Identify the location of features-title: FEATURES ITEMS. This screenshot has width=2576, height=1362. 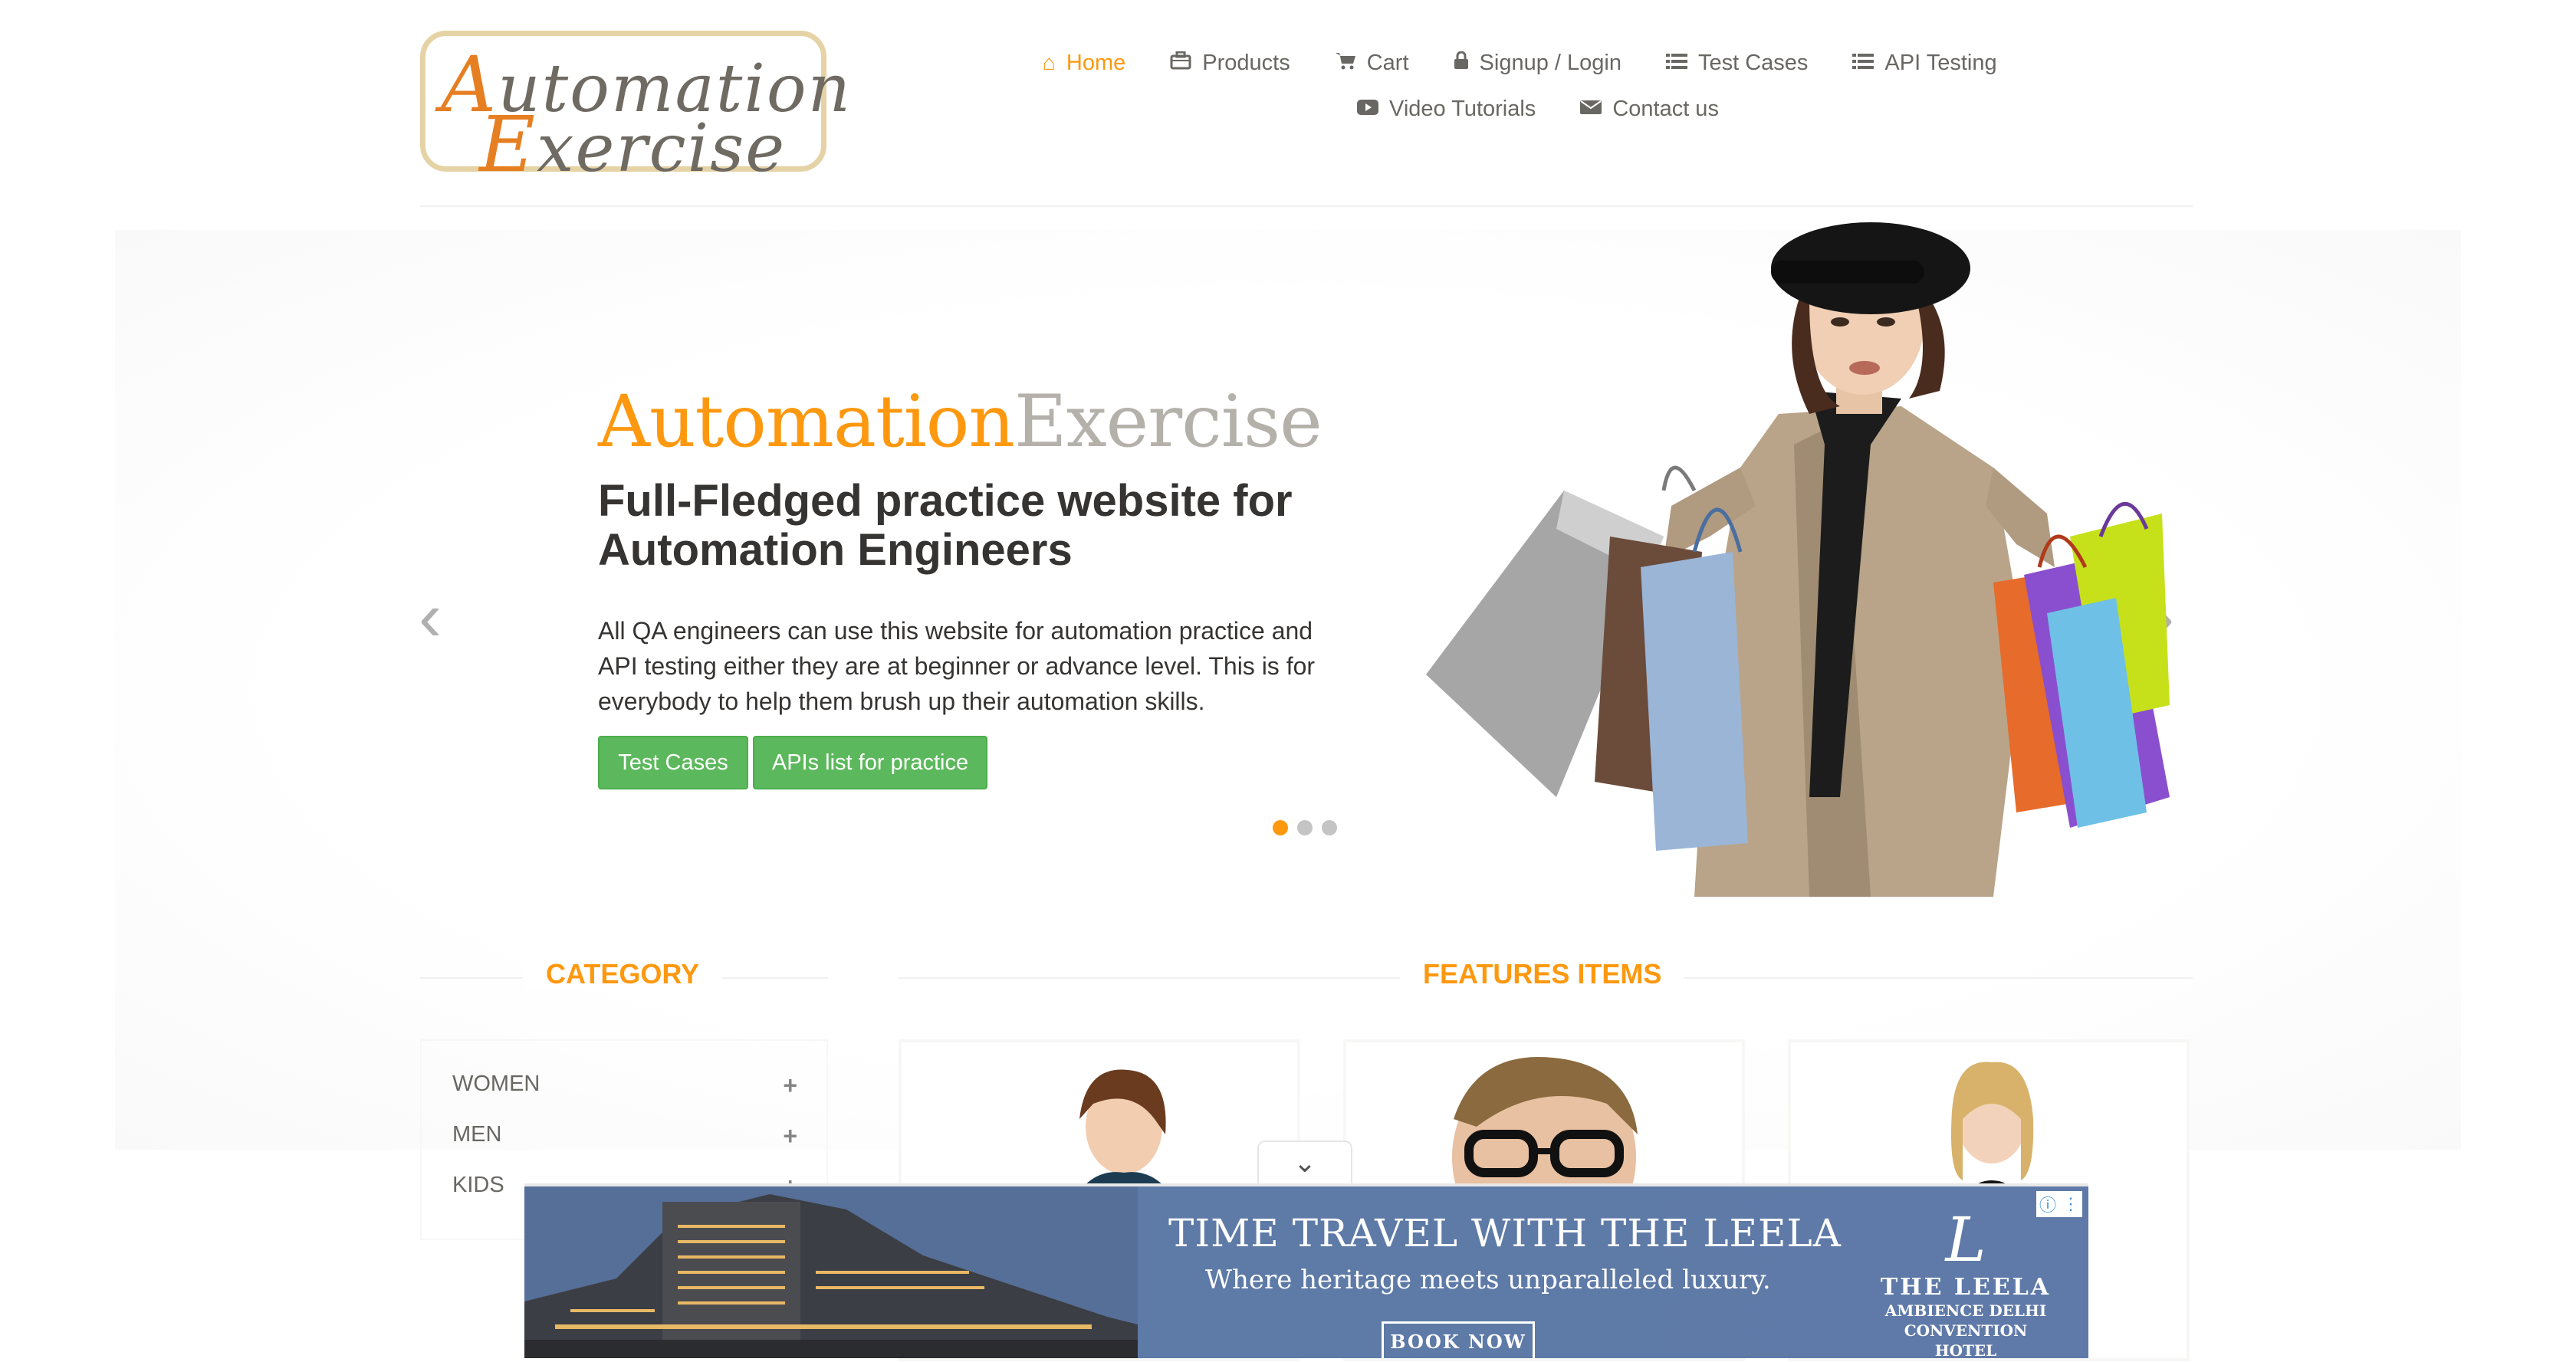
(1543, 974).